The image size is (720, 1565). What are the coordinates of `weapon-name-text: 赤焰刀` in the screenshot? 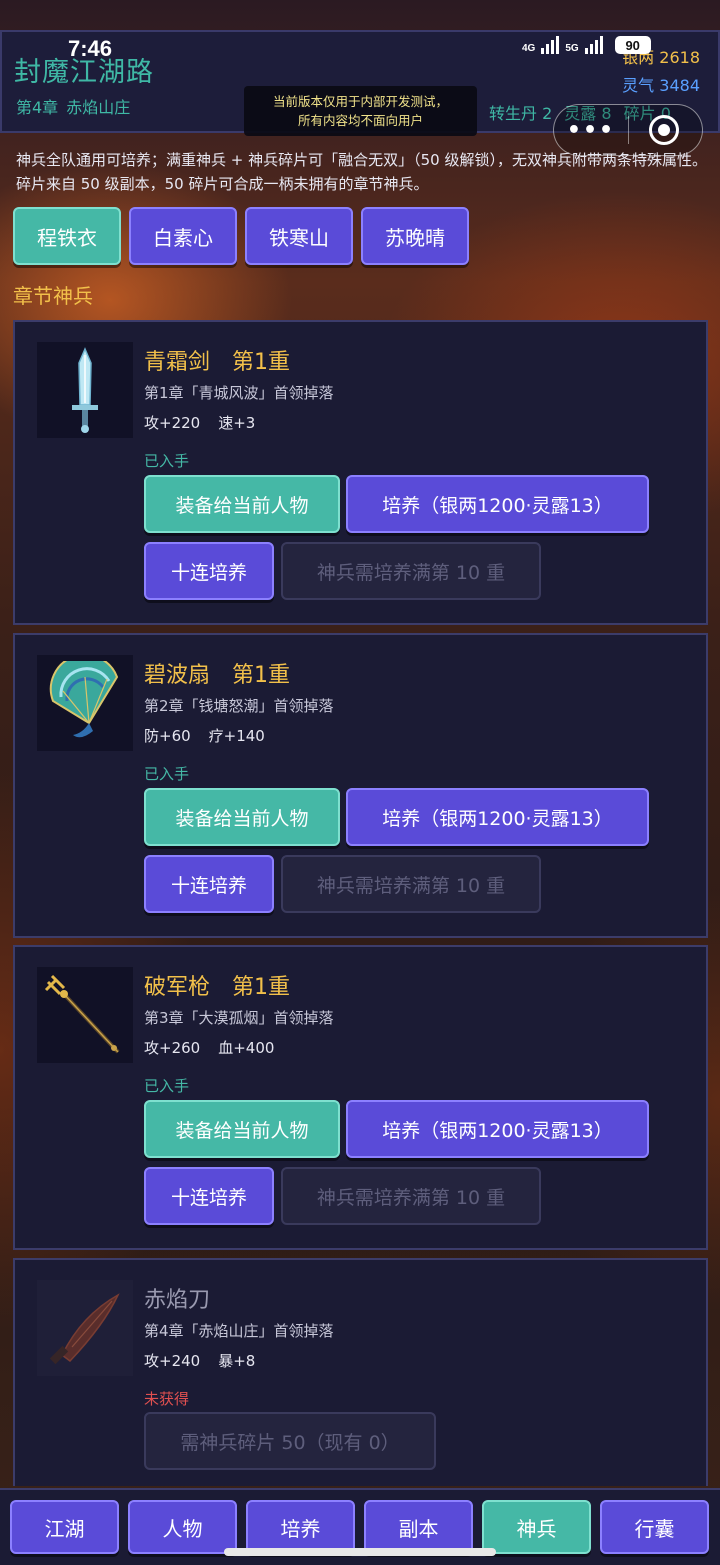 It's located at (177, 1300).